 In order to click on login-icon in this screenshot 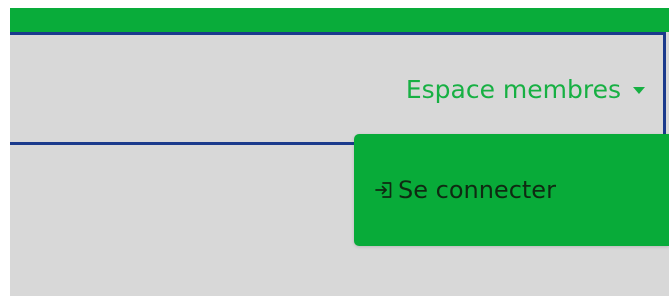, I will do `click(384, 190)`.